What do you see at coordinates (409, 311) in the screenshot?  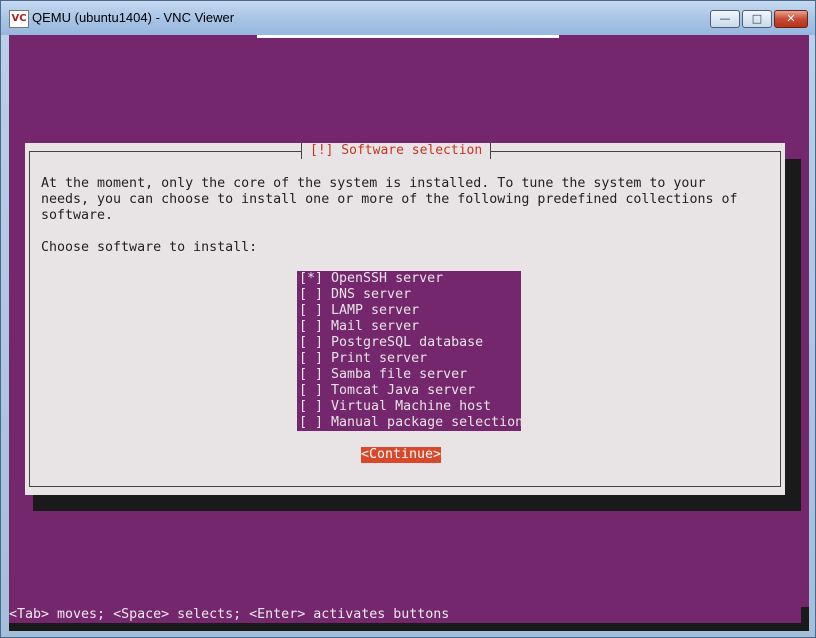 I see `option-lamp-server: [ ] LAMP server` at bounding box center [409, 311].